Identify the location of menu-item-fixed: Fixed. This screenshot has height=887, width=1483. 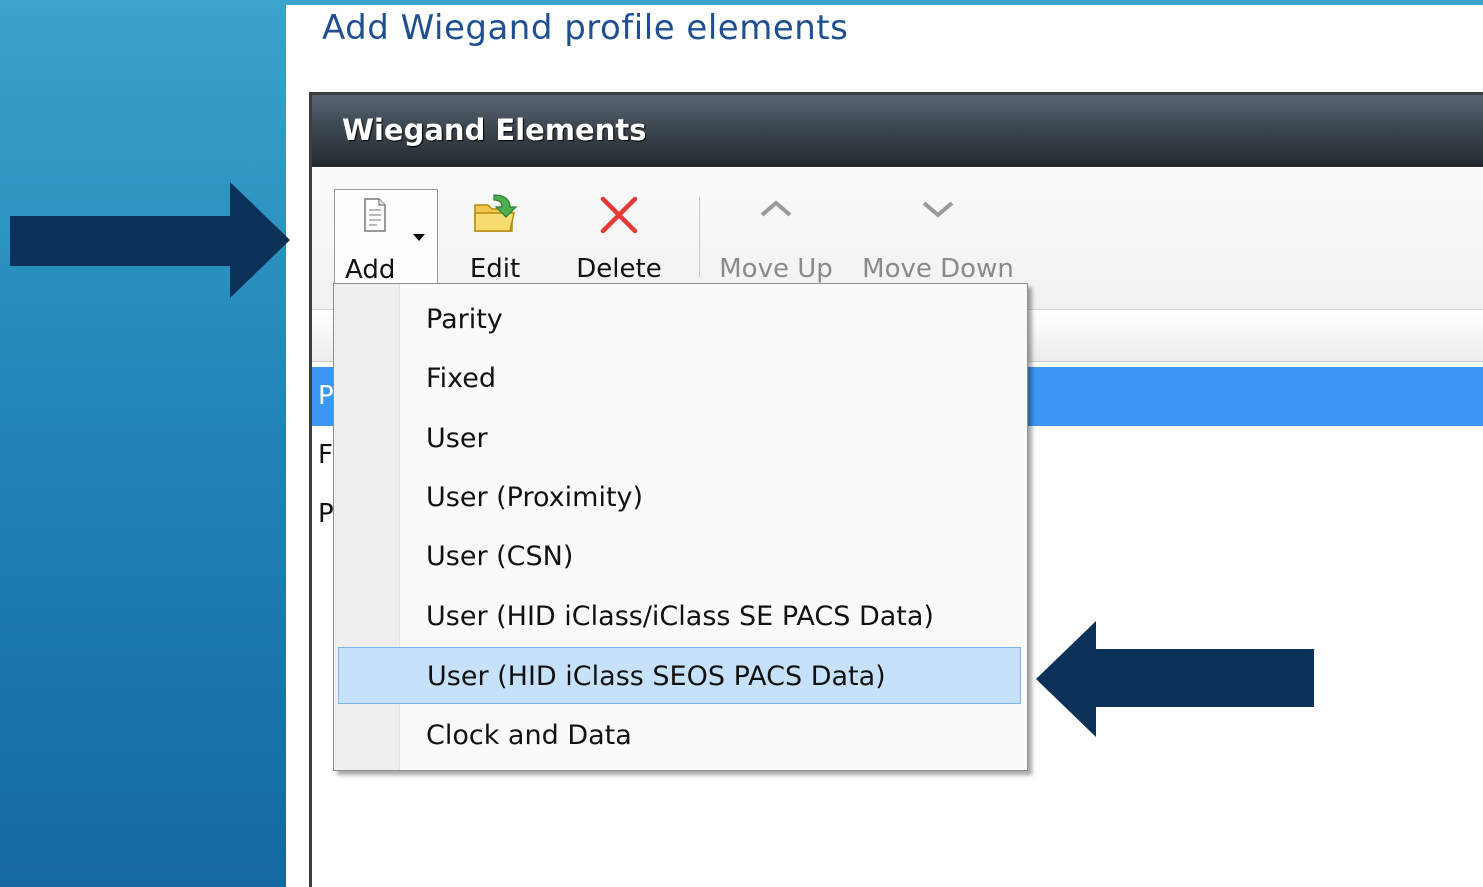
(679, 378).